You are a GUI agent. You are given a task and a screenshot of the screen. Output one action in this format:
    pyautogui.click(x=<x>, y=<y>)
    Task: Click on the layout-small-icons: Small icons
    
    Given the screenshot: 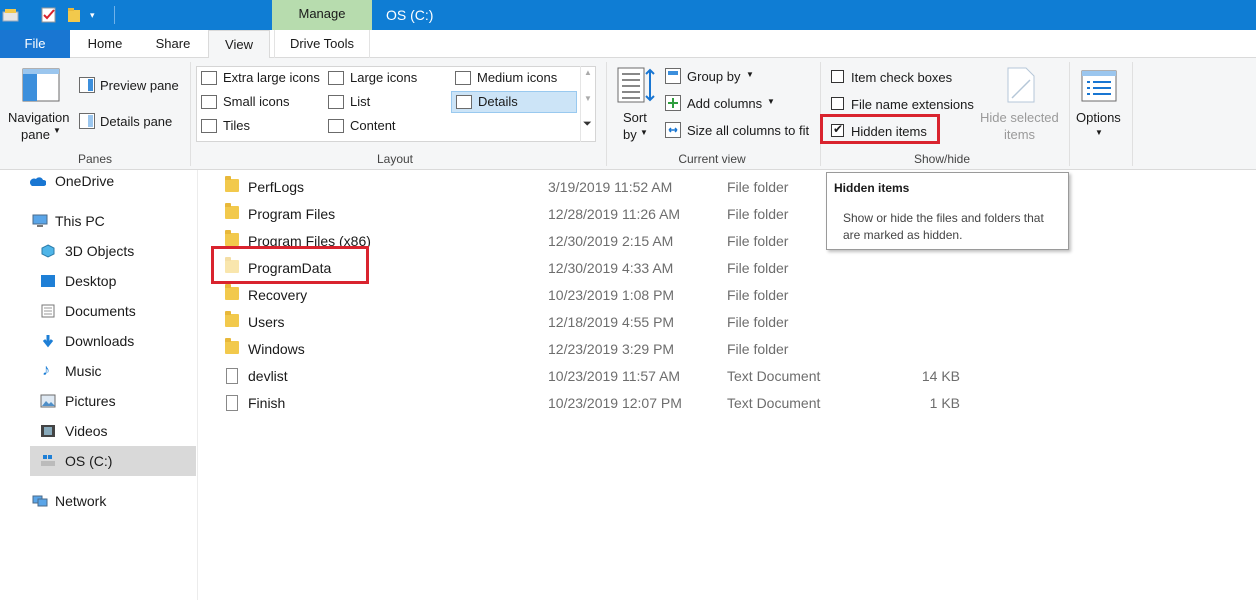 What is the action you would take?
    pyautogui.click(x=260, y=102)
    